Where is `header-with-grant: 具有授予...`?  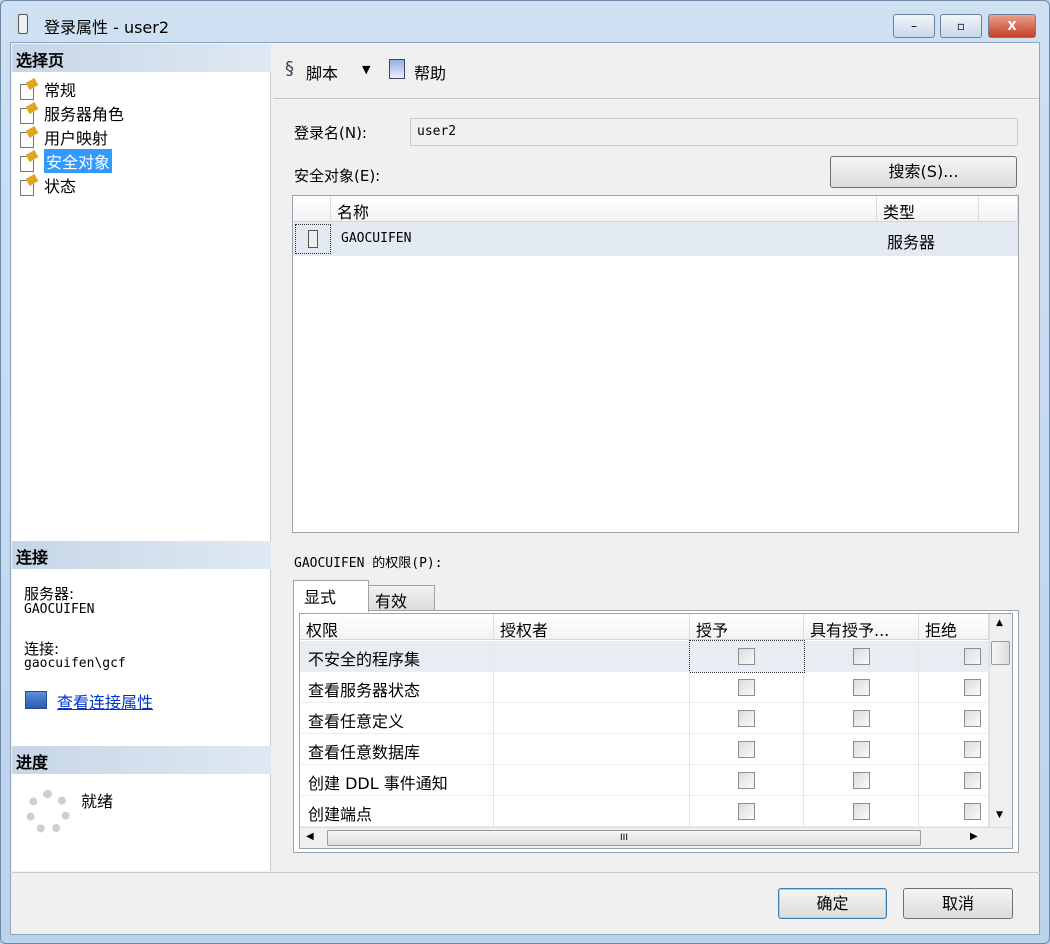
header-with-grant: 具有授予... is located at coordinates (861, 627).